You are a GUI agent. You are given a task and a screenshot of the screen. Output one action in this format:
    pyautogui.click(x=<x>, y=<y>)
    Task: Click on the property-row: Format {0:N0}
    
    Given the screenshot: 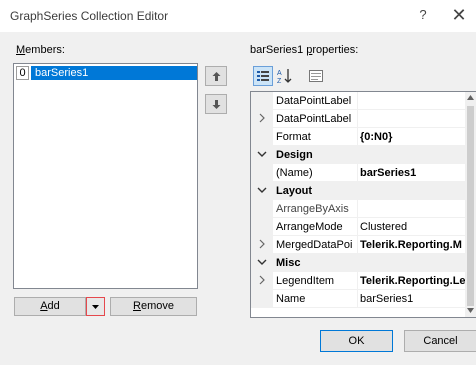 What is the action you would take?
    pyautogui.click(x=358, y=137)
    